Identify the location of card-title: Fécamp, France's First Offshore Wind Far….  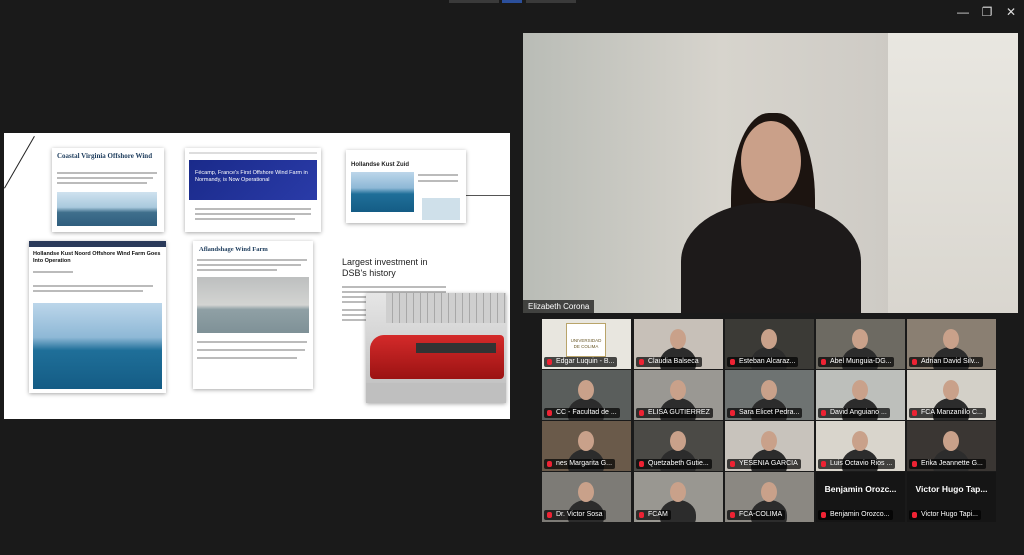
(251, 176).